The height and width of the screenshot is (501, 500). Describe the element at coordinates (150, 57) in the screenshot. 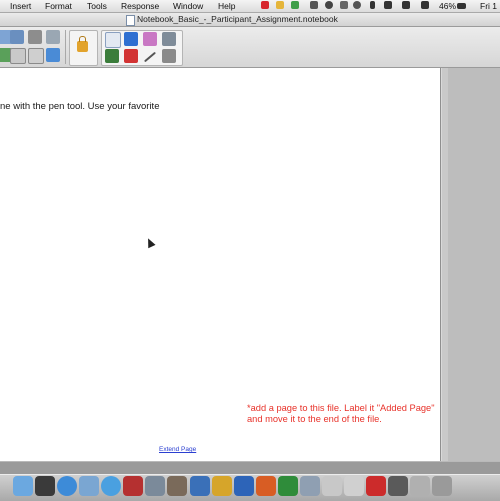

I see `line-icon` at that location.